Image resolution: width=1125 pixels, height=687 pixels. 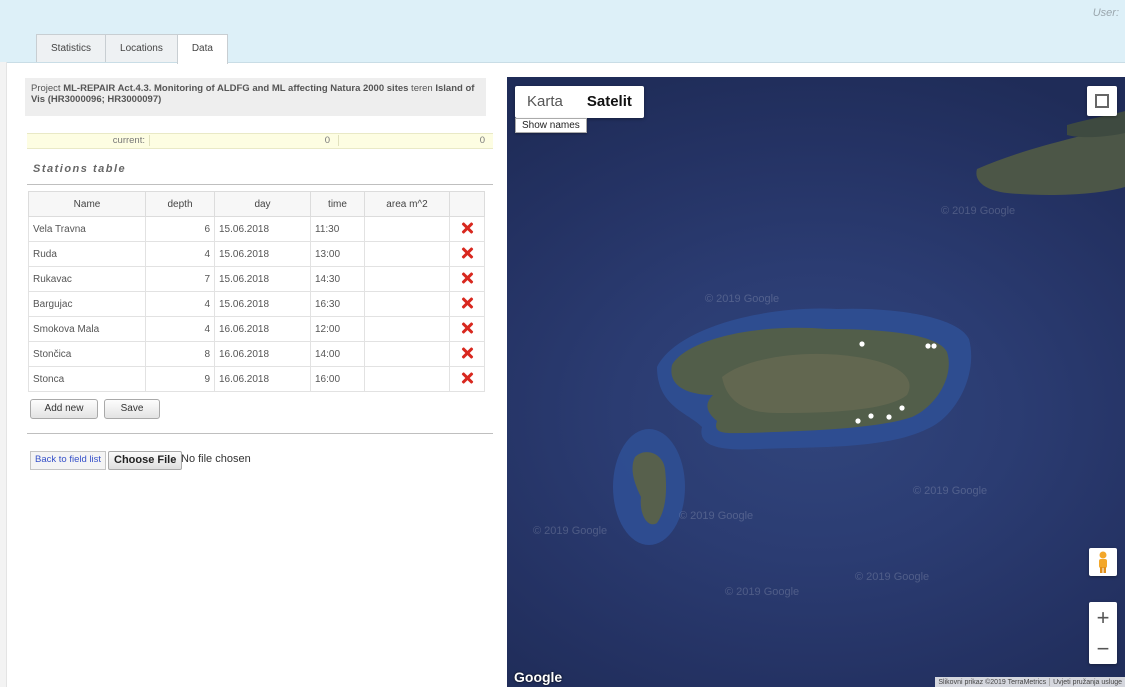 What do you see at coordinates (71, 48) in the screenshot?
I see `tab-statistics: Statistics` at bounding box center [71, 48].